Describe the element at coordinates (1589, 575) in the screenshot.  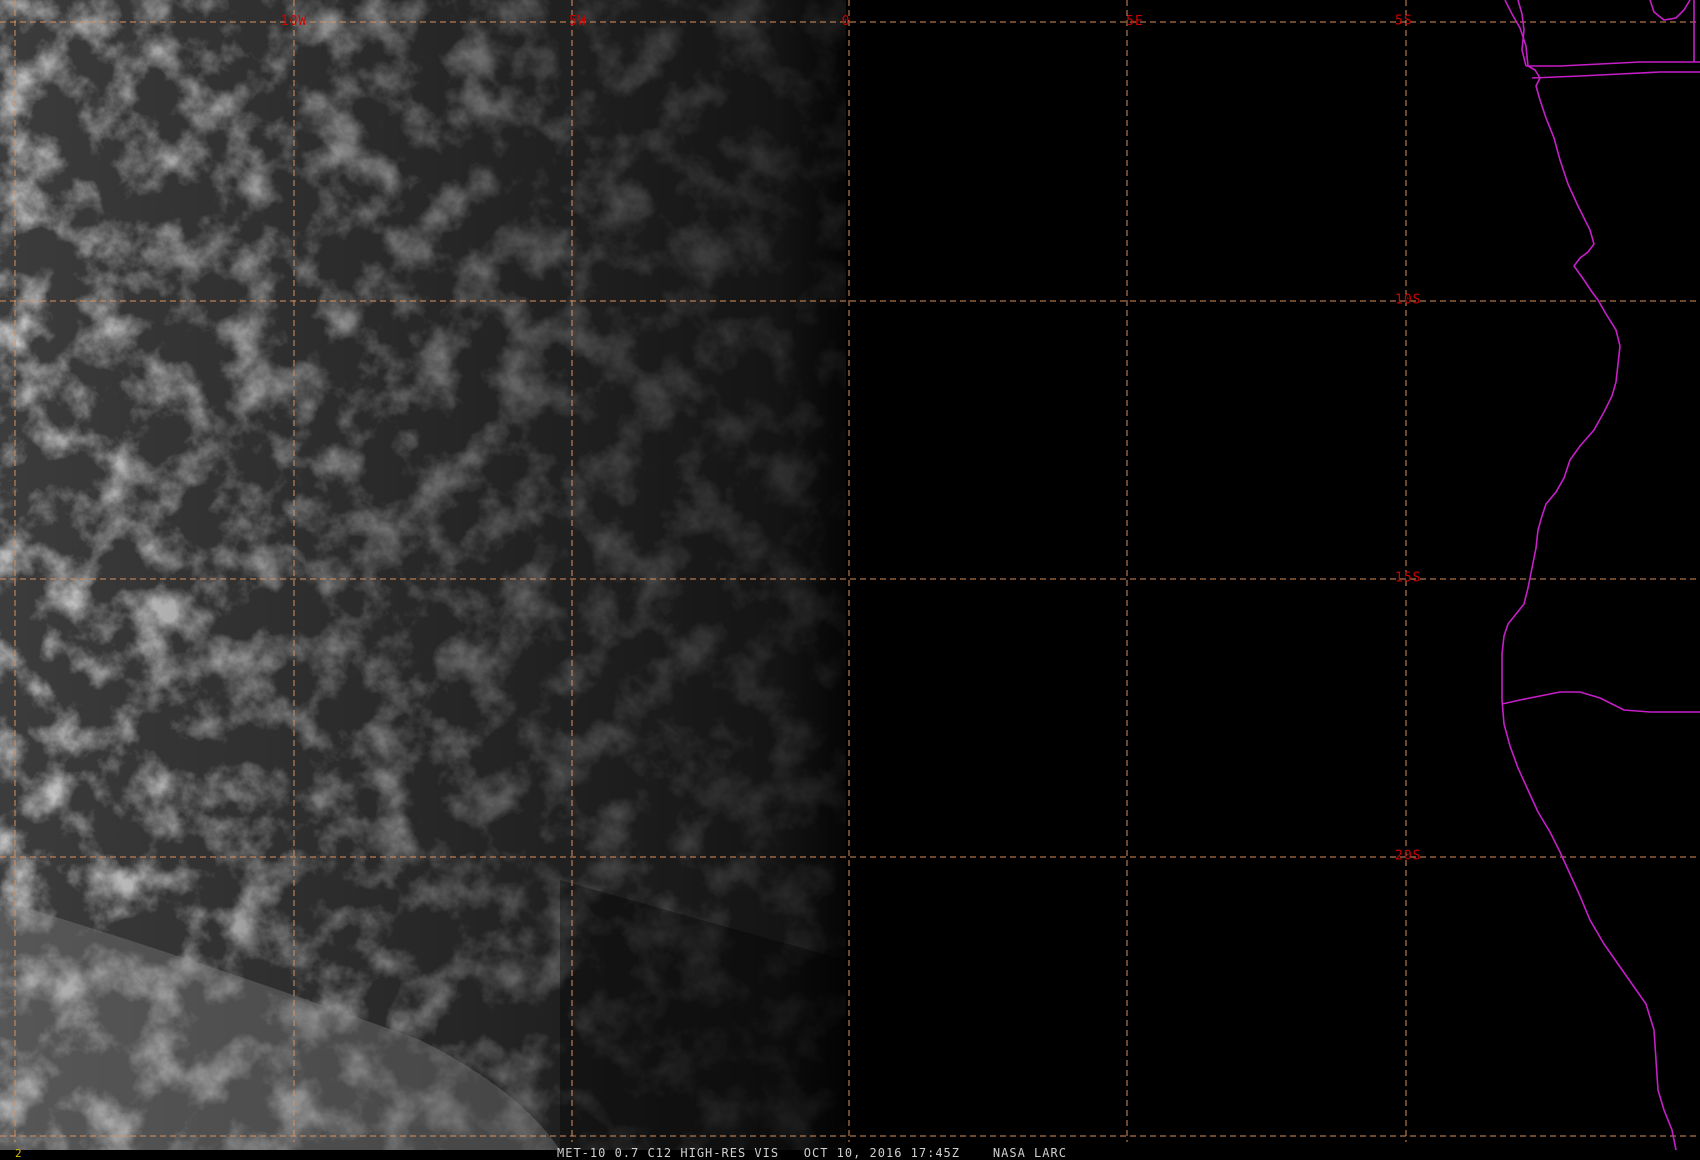
I see `african-coastline` at that location.